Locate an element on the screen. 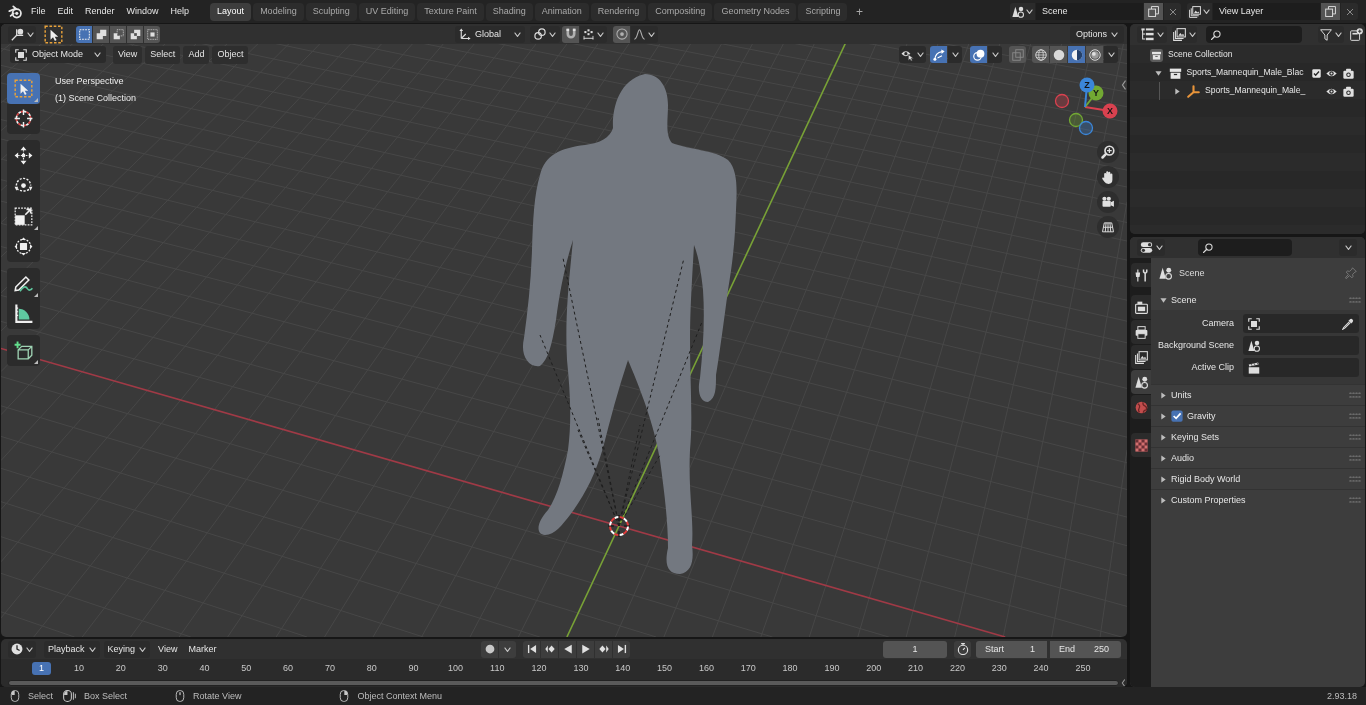 The height and width of the screenshot is (705, 1366). workspace-tab: Scripting is located at coordinates (823, 11).